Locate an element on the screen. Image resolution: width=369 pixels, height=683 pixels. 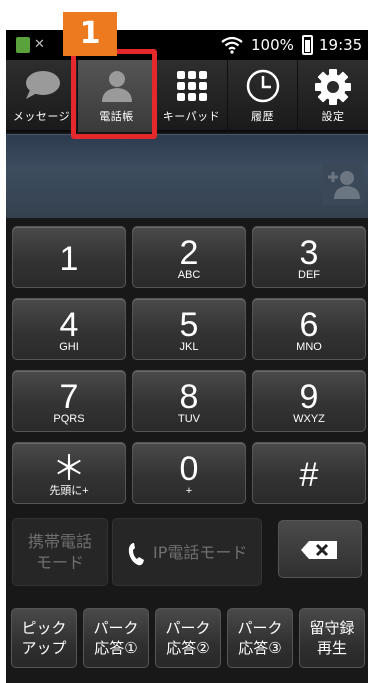
key-letters: TUV is located at coordinates (189, 419).